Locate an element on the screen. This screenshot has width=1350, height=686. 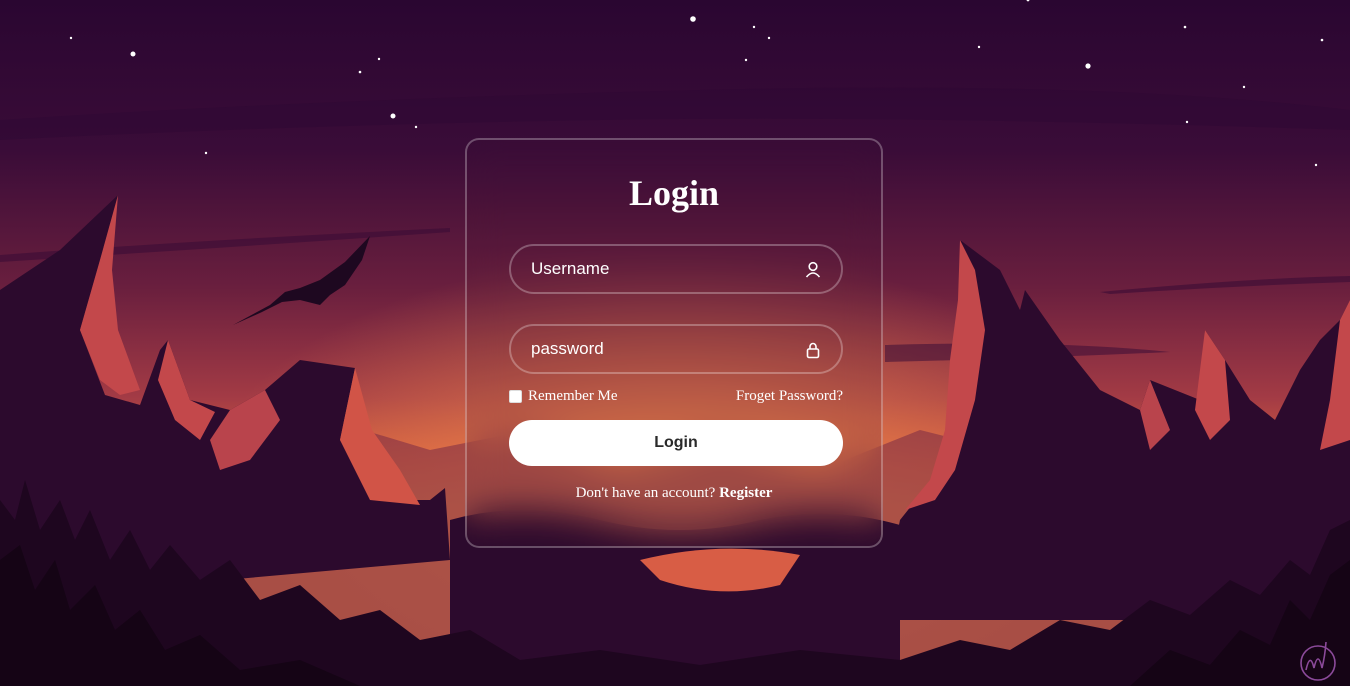
password-input is located at coordinates (676, 349).